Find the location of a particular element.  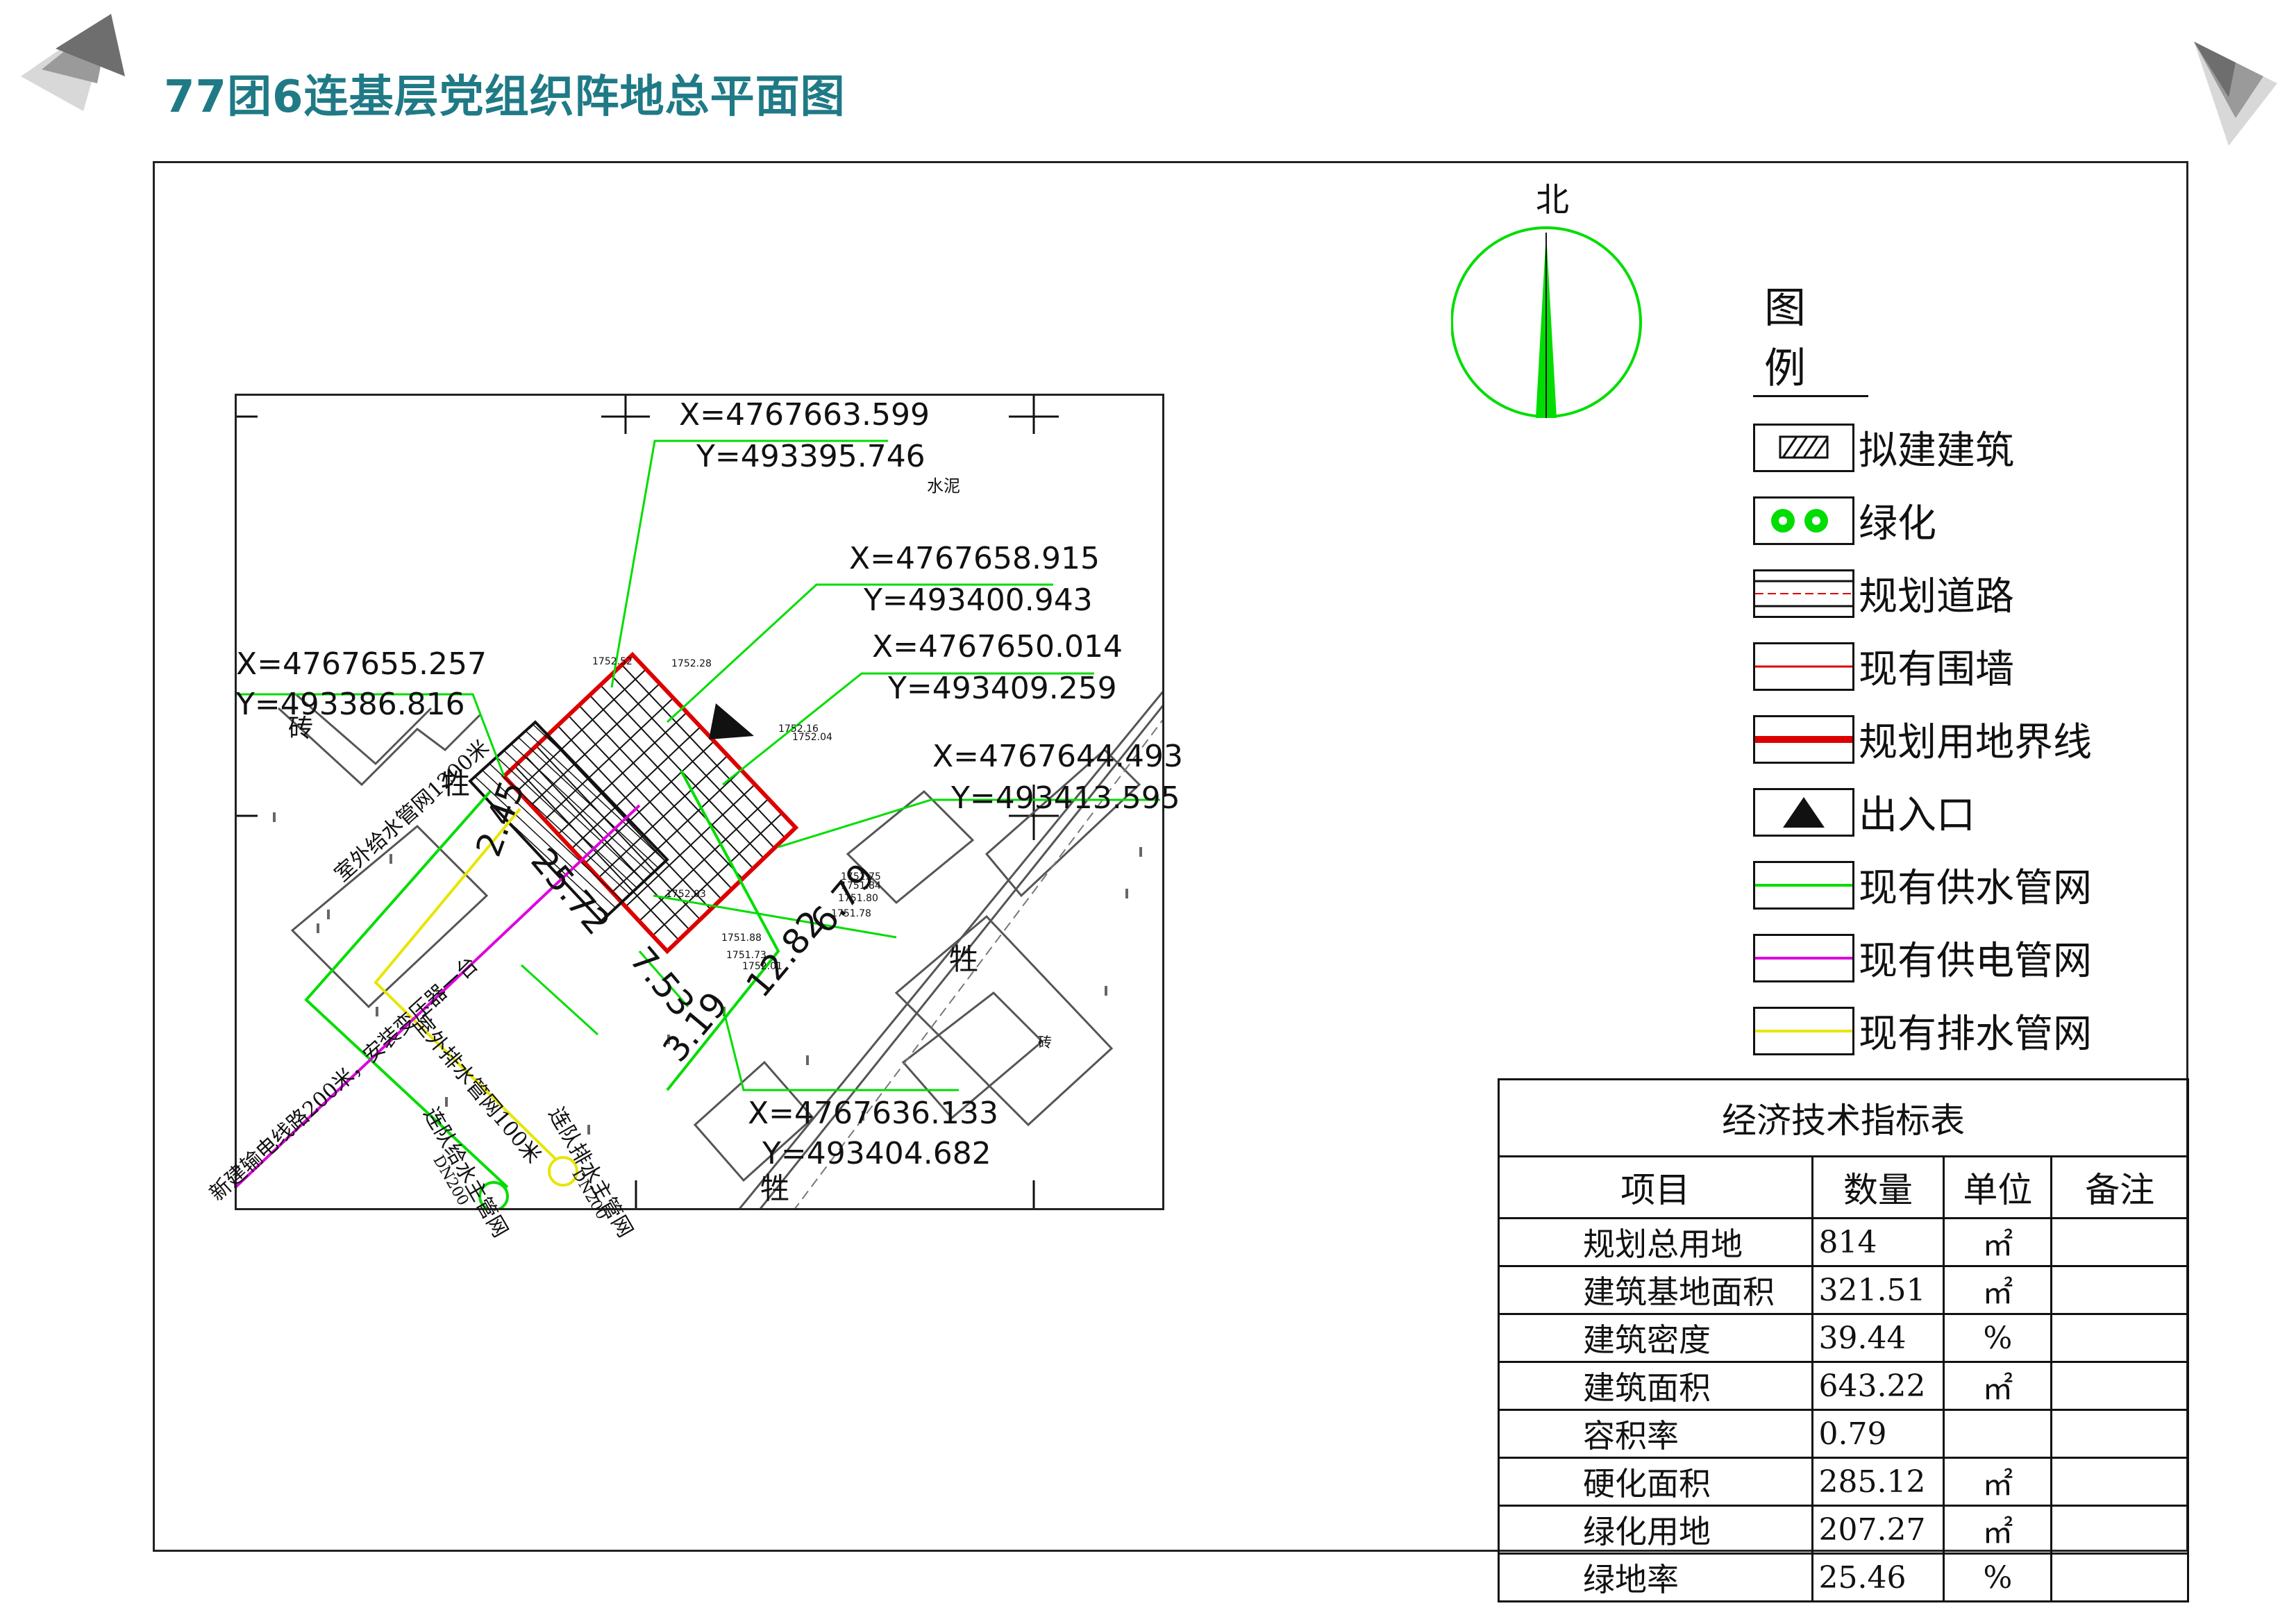

legend-item: 规划道路 is located at coordinates (1947, 593).